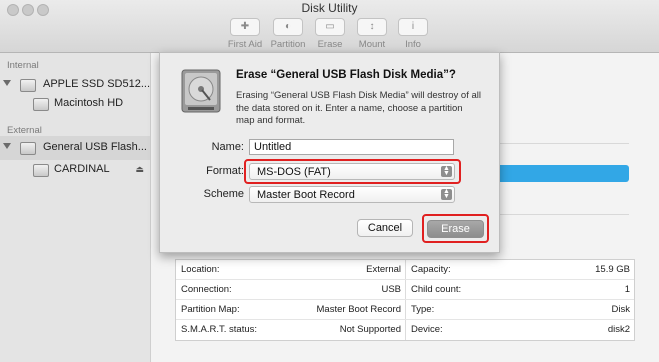 The height and width of the screenshot is (362, 659). Describe the element at coordinates (618, 329) in the screenshot. I see `info-value: disk2` at that location.